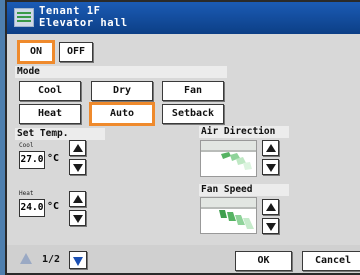  What do you see at coordinates (36, 52) in the screenshot?
I see `on-button: ON` at bounding box center [36, 52].